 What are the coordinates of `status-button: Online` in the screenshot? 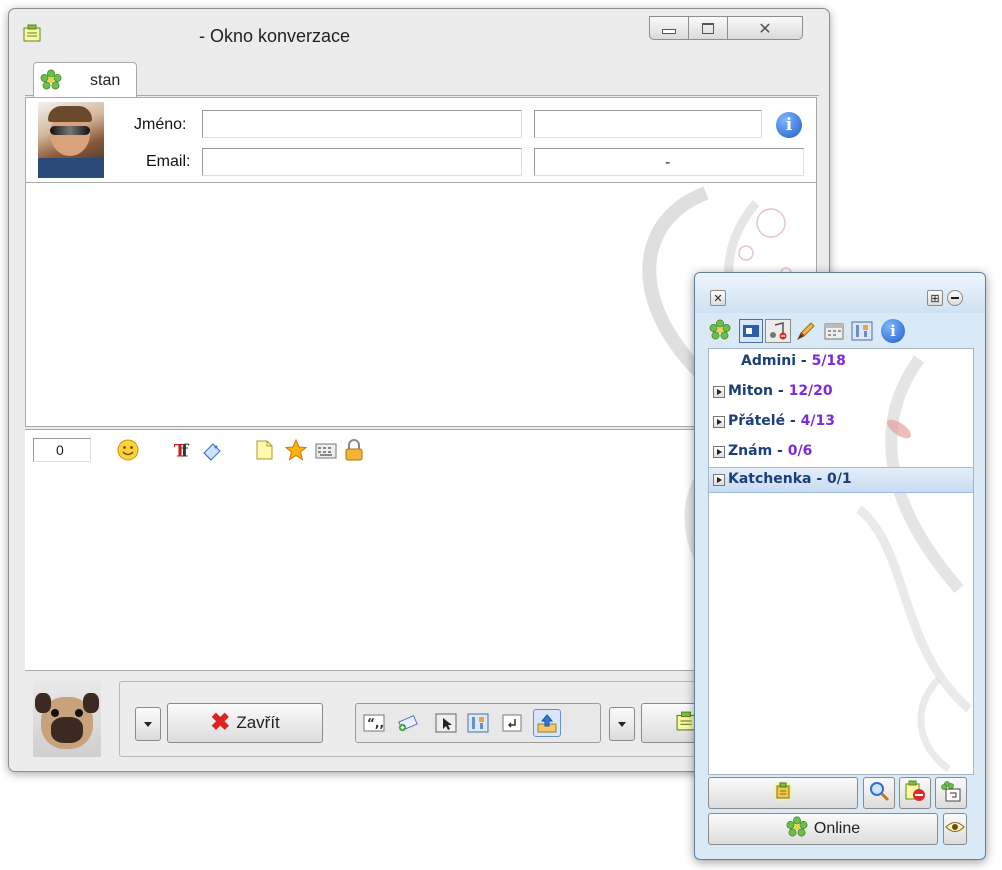 It's located at (823, 829).